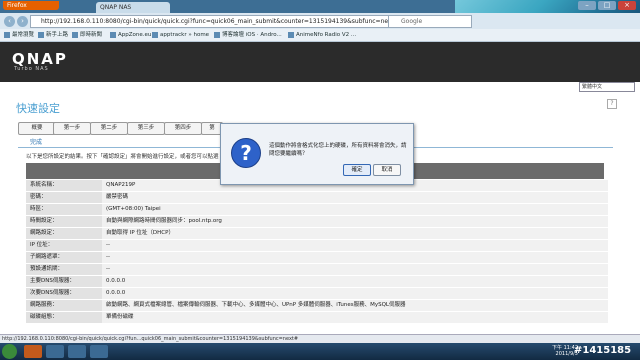  What do you see at coordinates (9, 21) in the screenshot?
I see `back-icon: ‹` at bounding box center [9, 21].